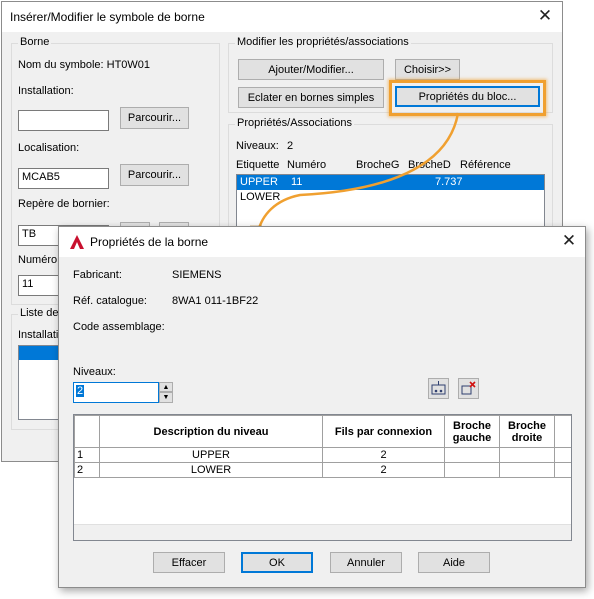  I want to click on assoc-niveaux-label: Niveaux:, so click(257, 146).